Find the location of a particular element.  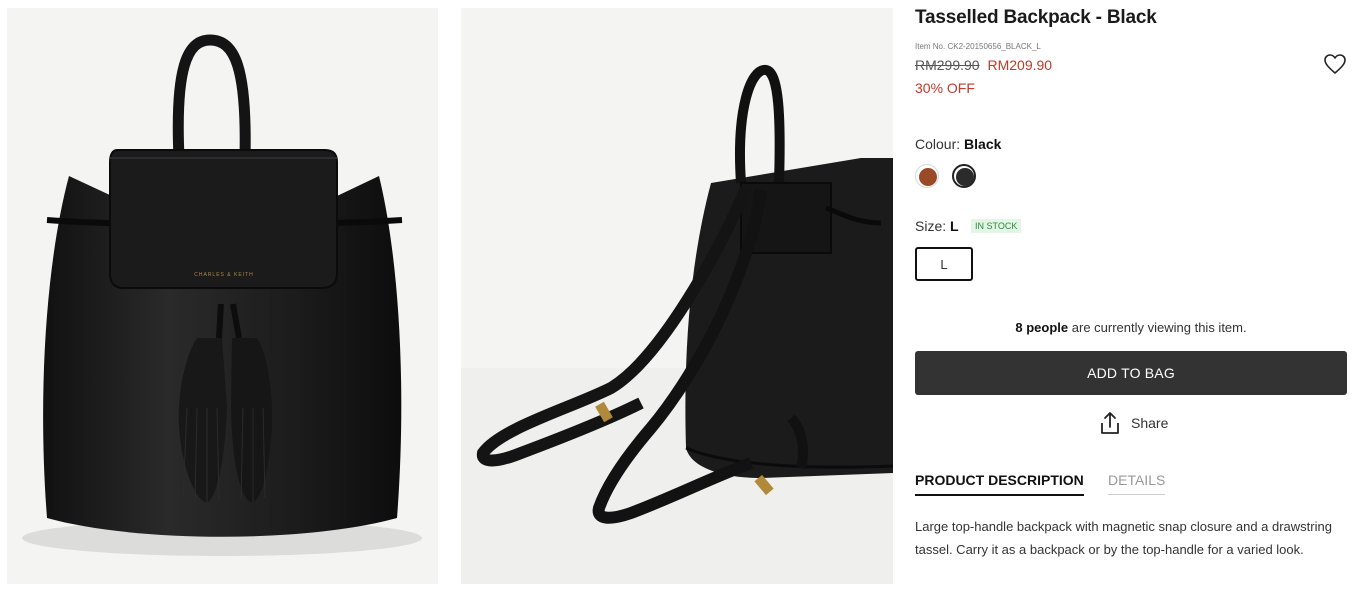

colour-swatch-brown is located at coordinates (927, 176).